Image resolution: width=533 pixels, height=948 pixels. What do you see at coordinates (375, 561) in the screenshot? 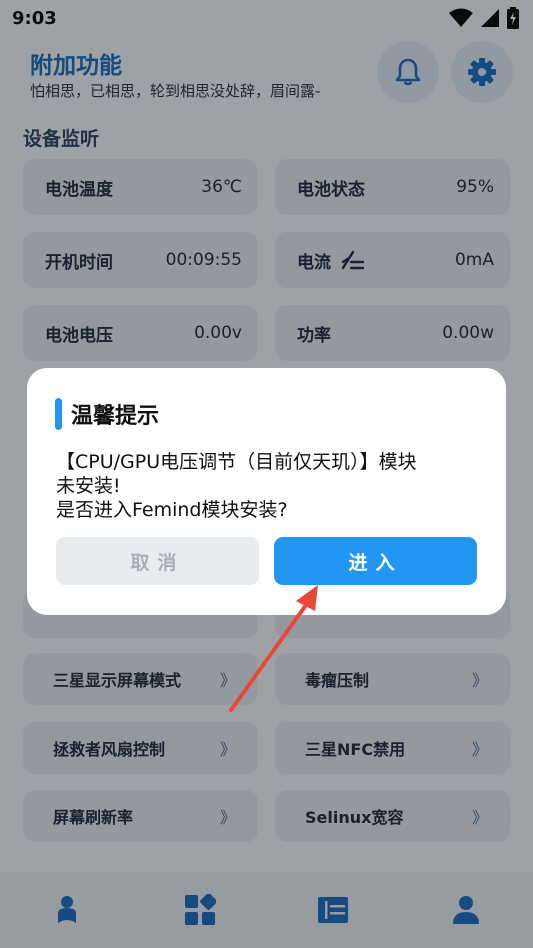
I see `enter-button: 进入` at bounding box center [375, 561].